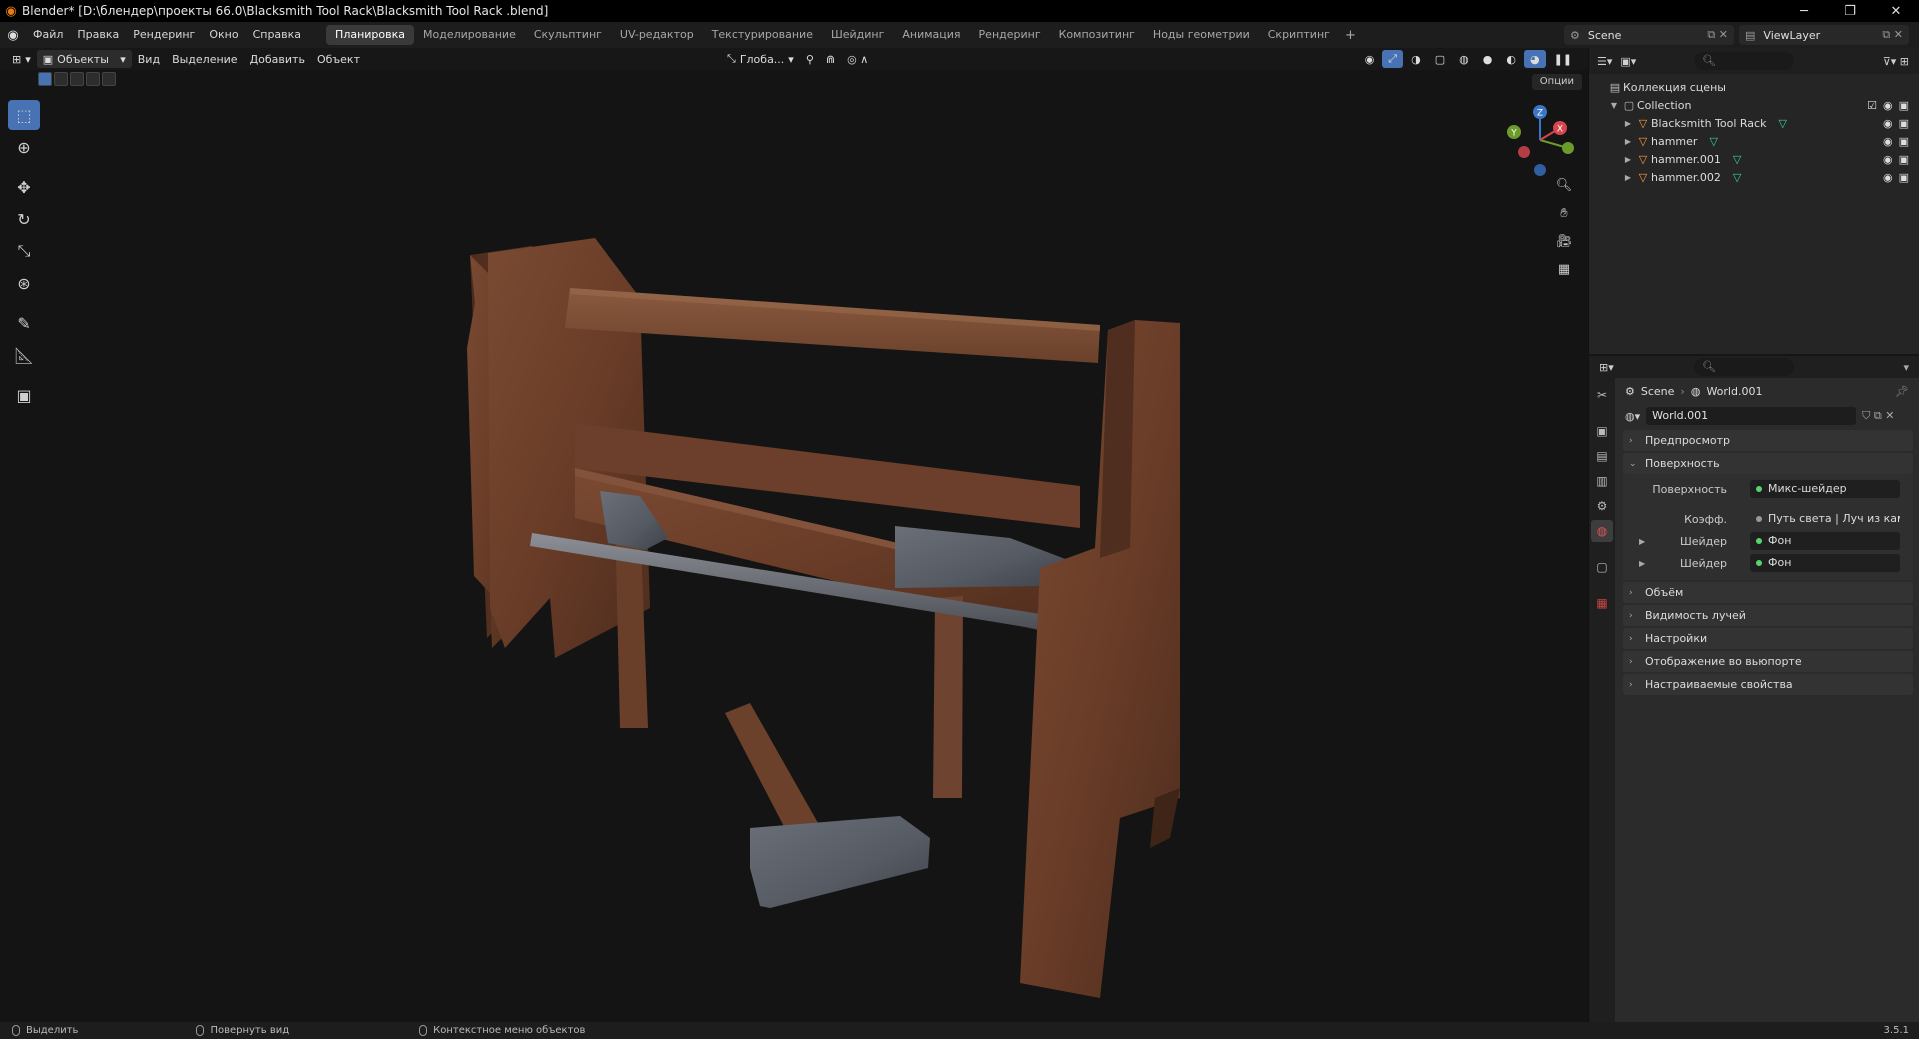 The height and width of the screenshot is (1039, 1919). What do you see at coordinates (1488, 59) in the screenshot?
I see `shading-solid: ●` at bounding box center [1488, 59].